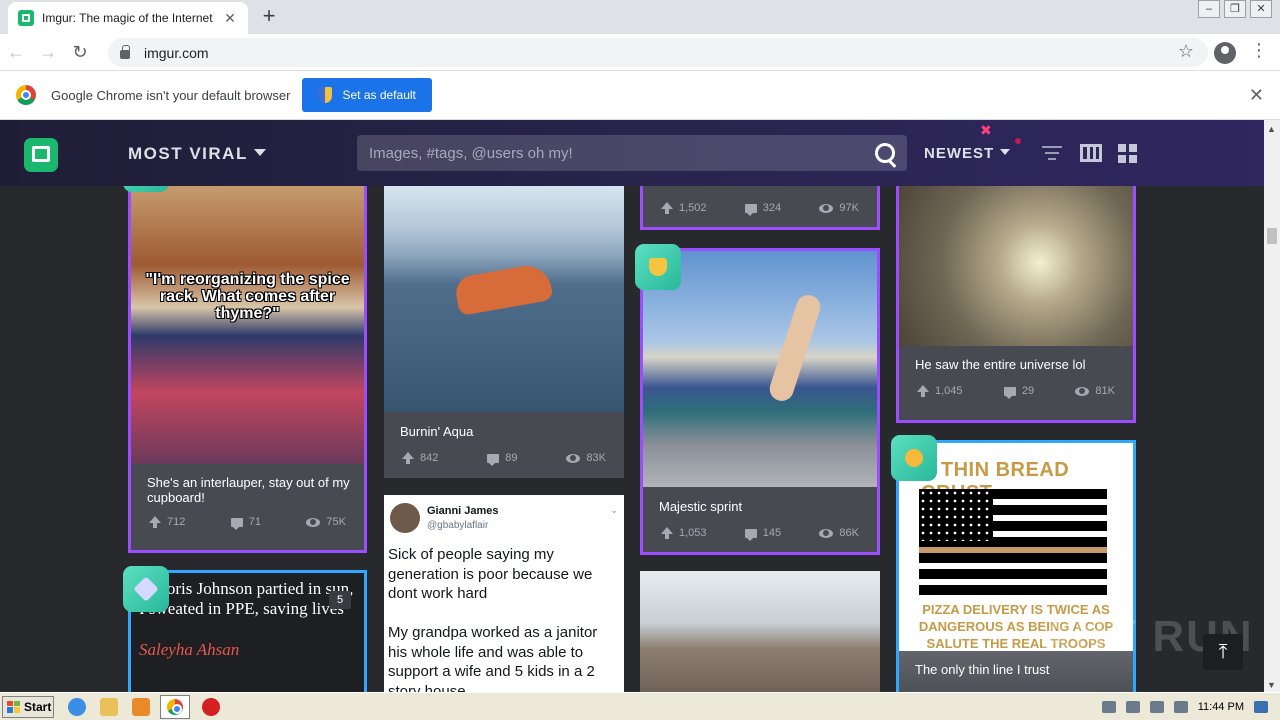 This screenshot has height=720, width=1280. What do you see at coordinates (109, 706) in the screenshot?
I see `folder-icon` at bounding box center [109, 706].